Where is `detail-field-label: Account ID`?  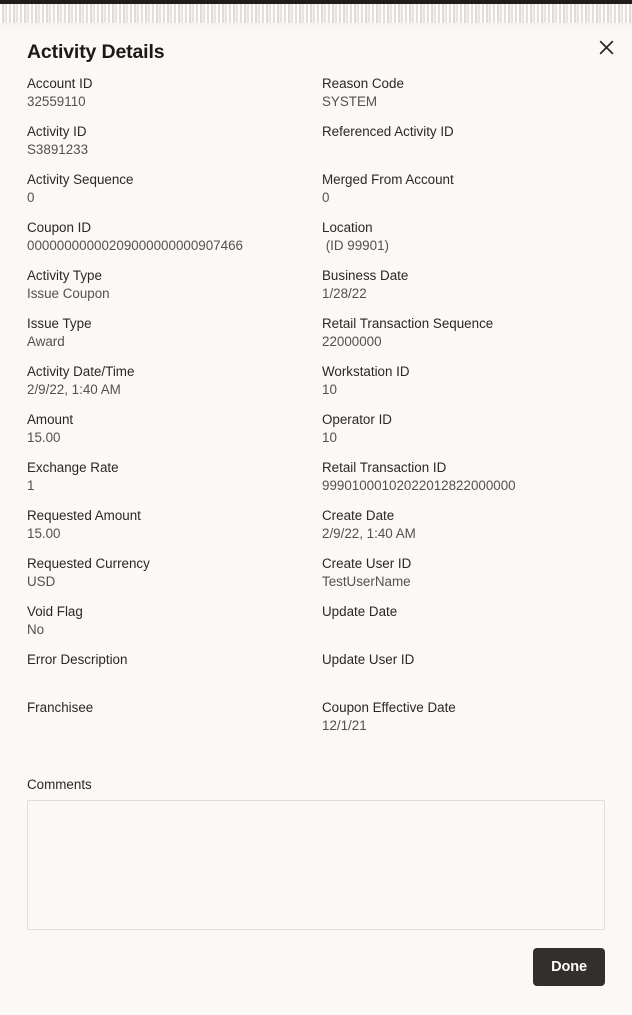 detail-field-label: Account ID is located at coordinates (60, 83).